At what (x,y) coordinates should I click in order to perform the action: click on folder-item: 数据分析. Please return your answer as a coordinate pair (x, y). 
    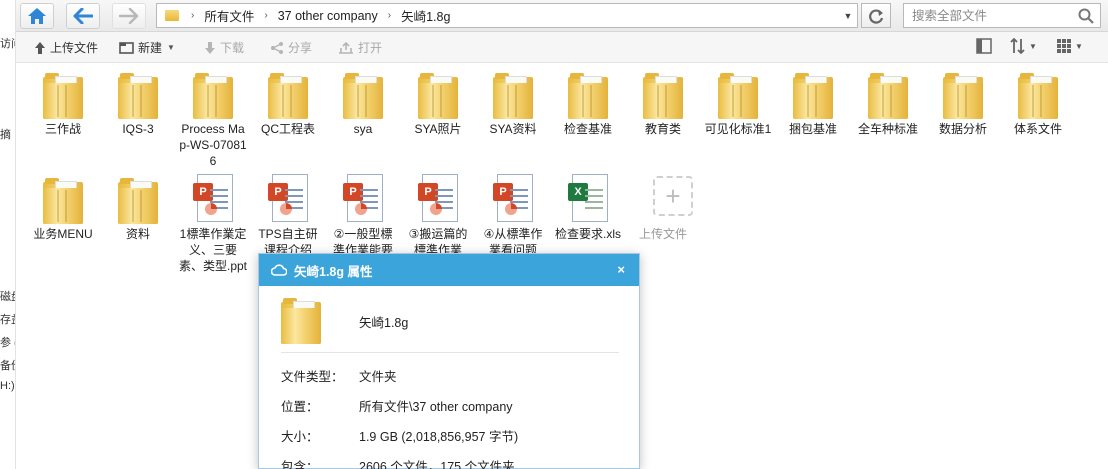
    Looking at the image, I should click on (963, 100).